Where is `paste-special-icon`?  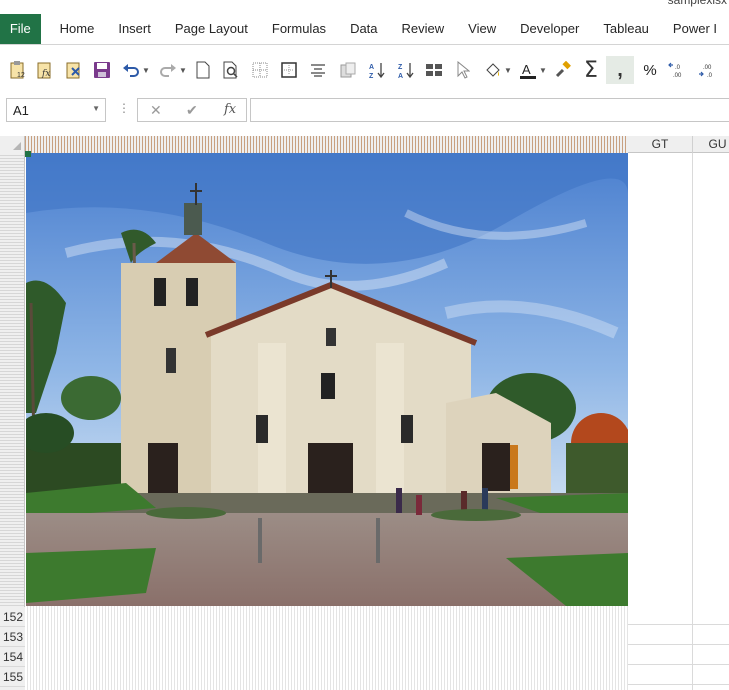 paste-special-icon is located at coordinates (348, 70).